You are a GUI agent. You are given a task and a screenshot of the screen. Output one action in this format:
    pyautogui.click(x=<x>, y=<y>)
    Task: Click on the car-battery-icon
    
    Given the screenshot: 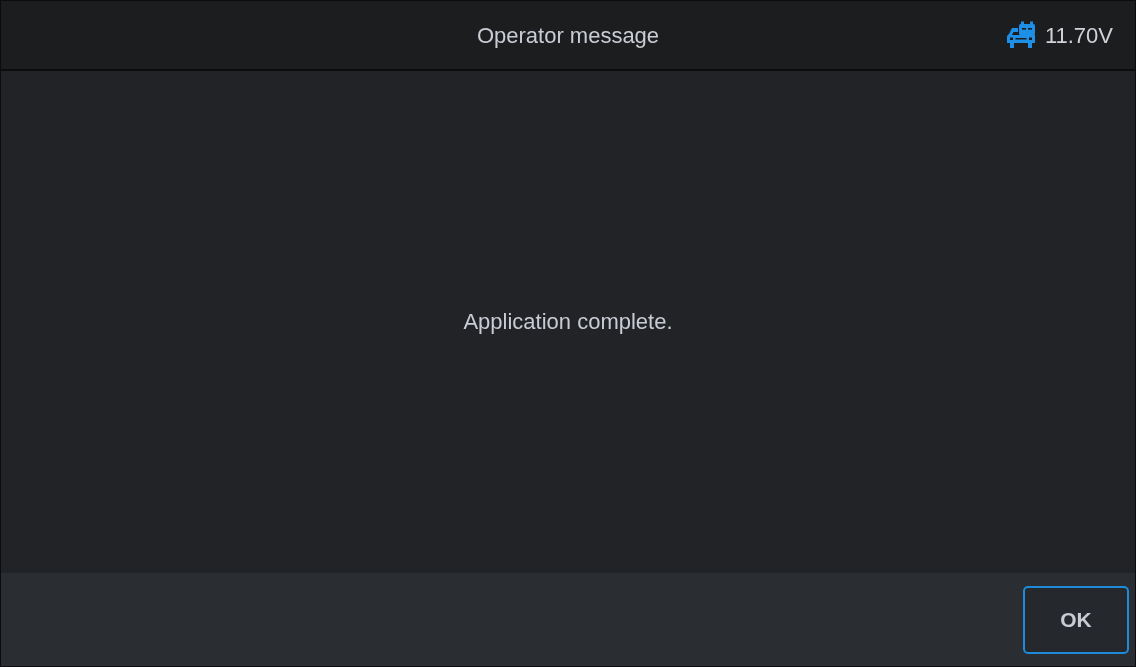 What is the action you would take?
    pyautogui.click(x=1020, y=35)
    